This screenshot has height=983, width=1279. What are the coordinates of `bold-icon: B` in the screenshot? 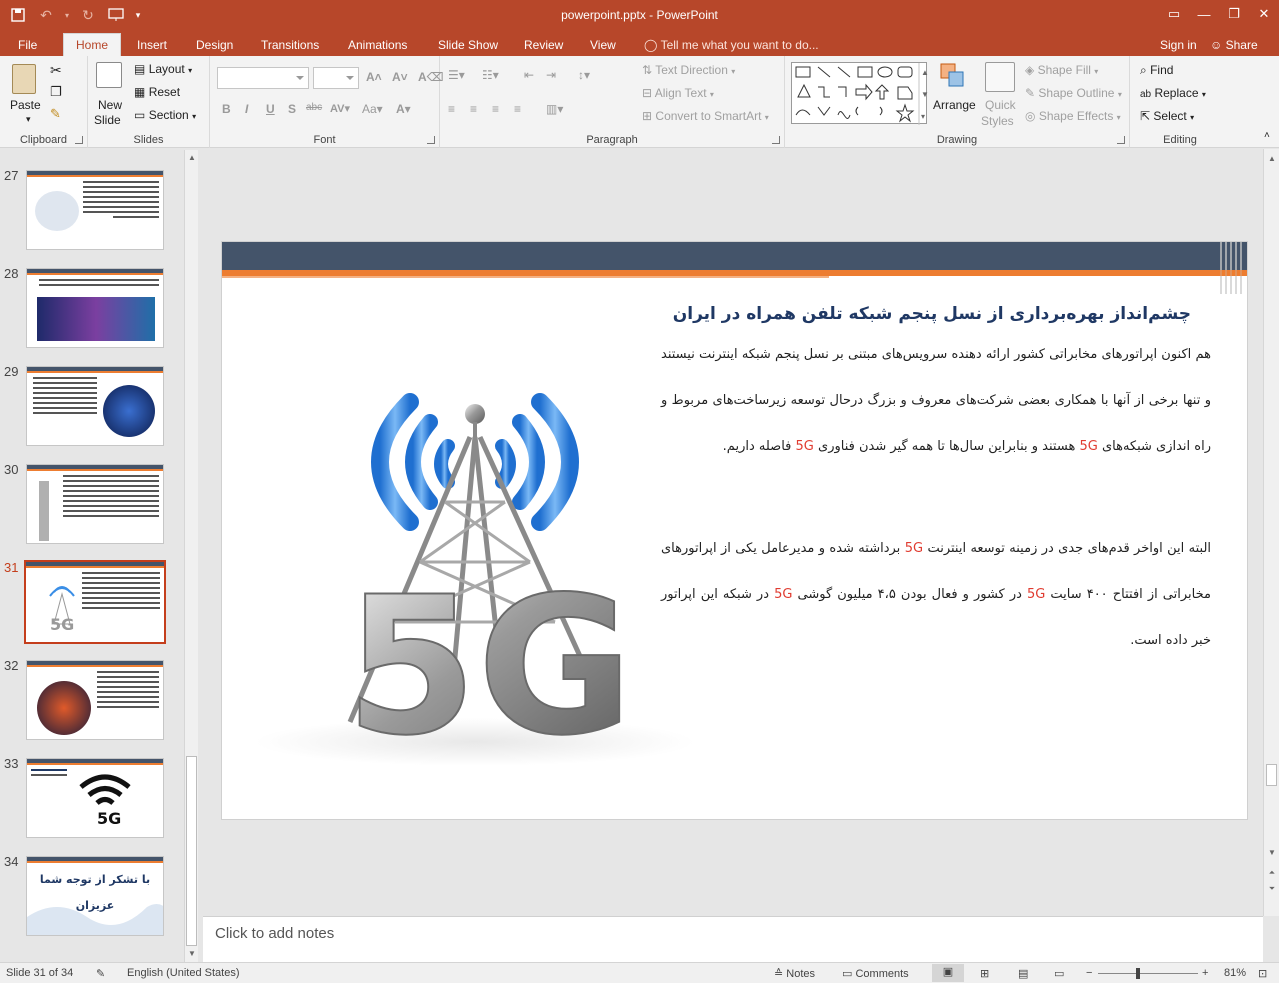 It's located at (226, 109).